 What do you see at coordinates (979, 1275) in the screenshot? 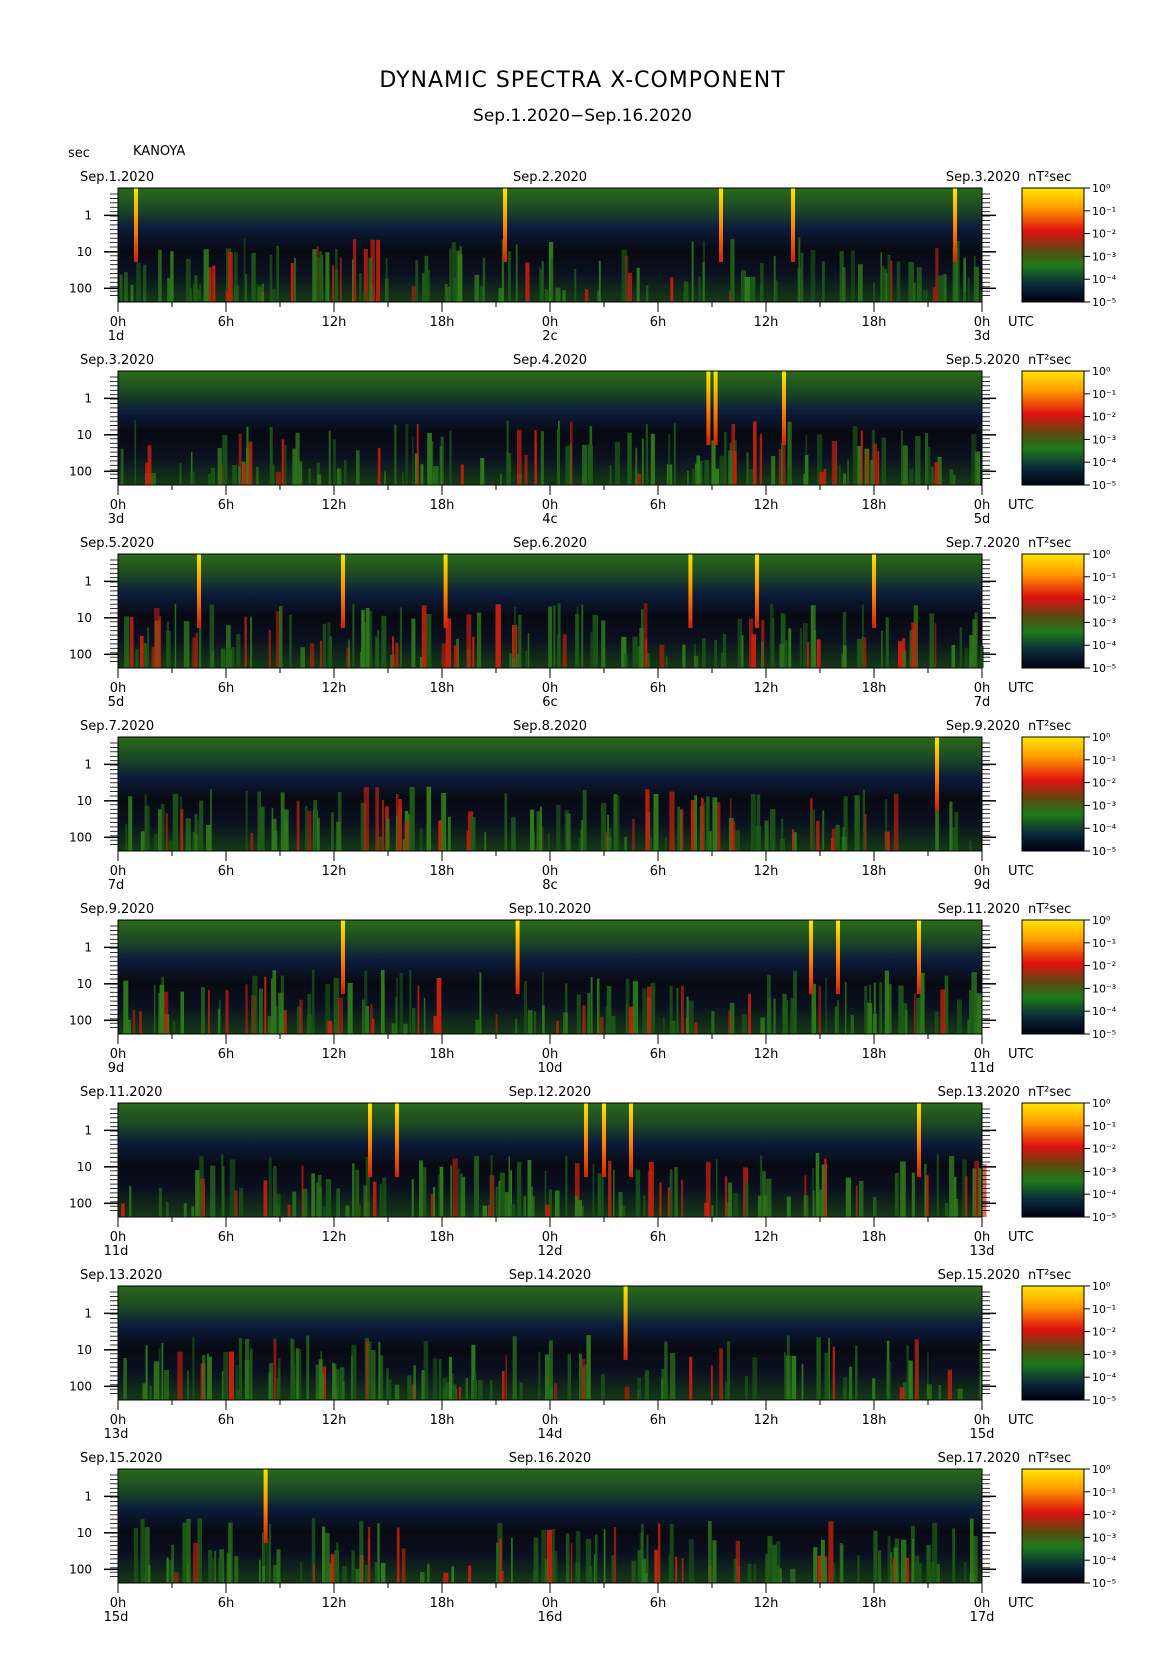
I see `panel-end-date: Sep.15.2020` at bounding box center [979, 1275].